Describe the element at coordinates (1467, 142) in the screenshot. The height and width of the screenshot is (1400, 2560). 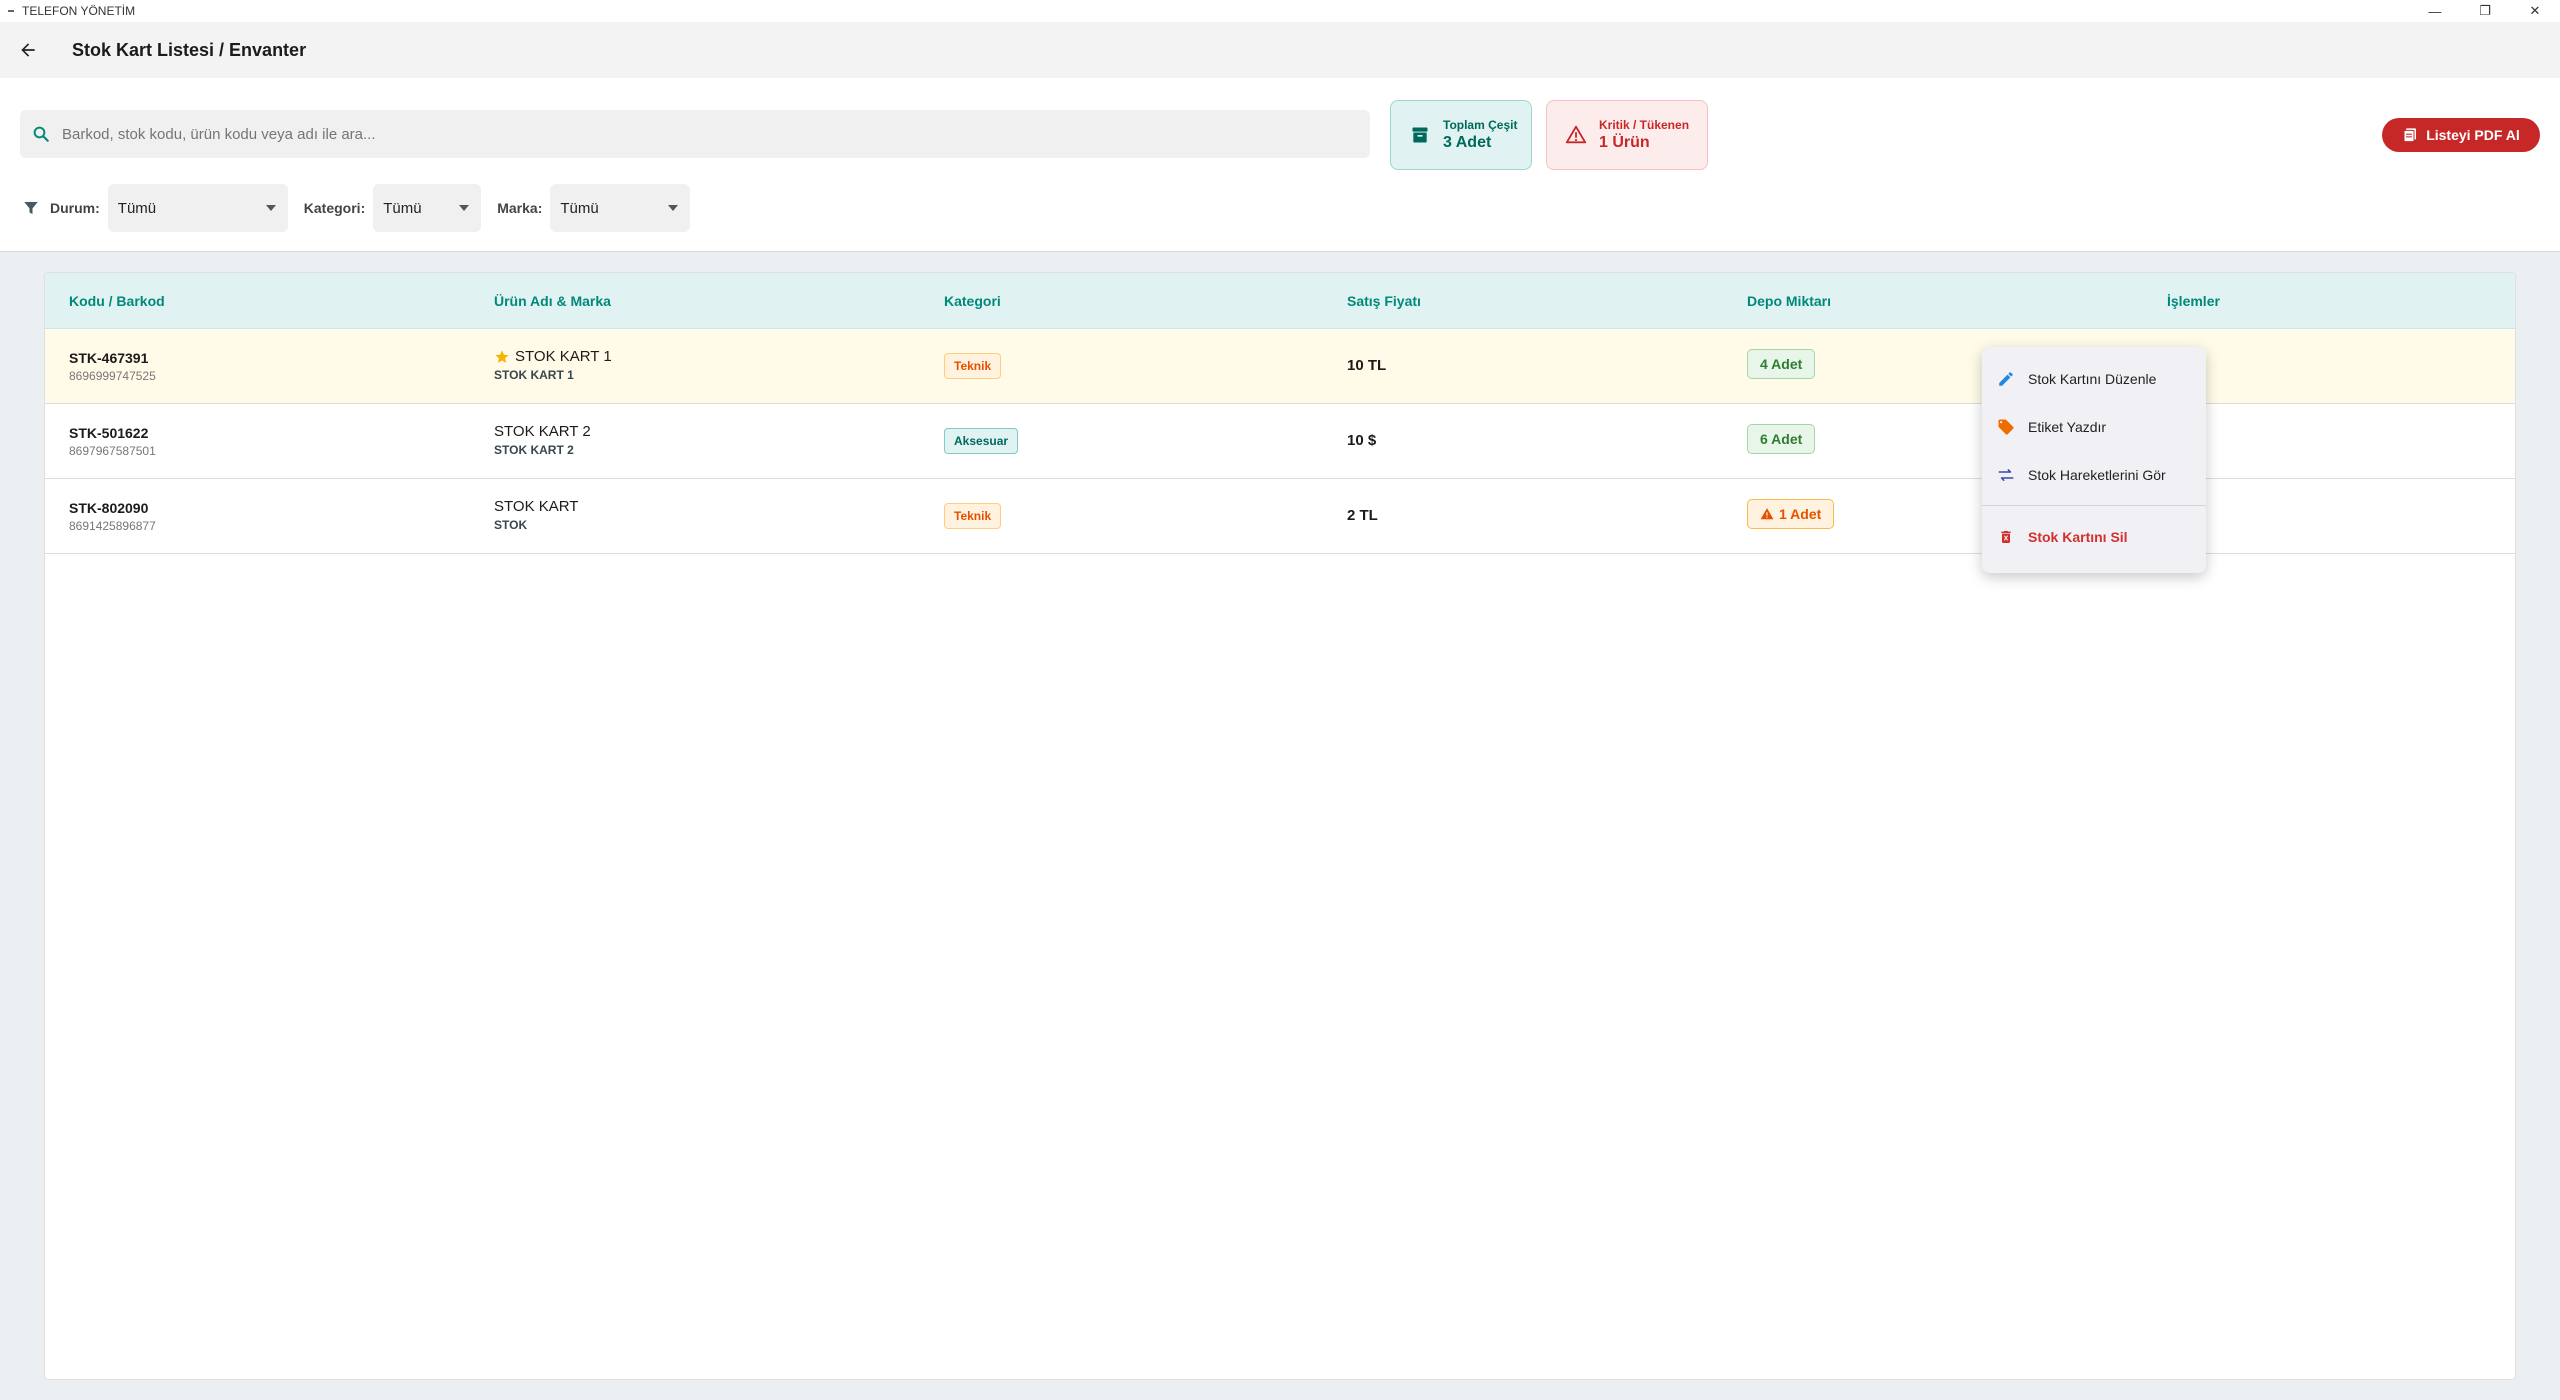
I see `stat-total-value: 3 Adet` at that location.